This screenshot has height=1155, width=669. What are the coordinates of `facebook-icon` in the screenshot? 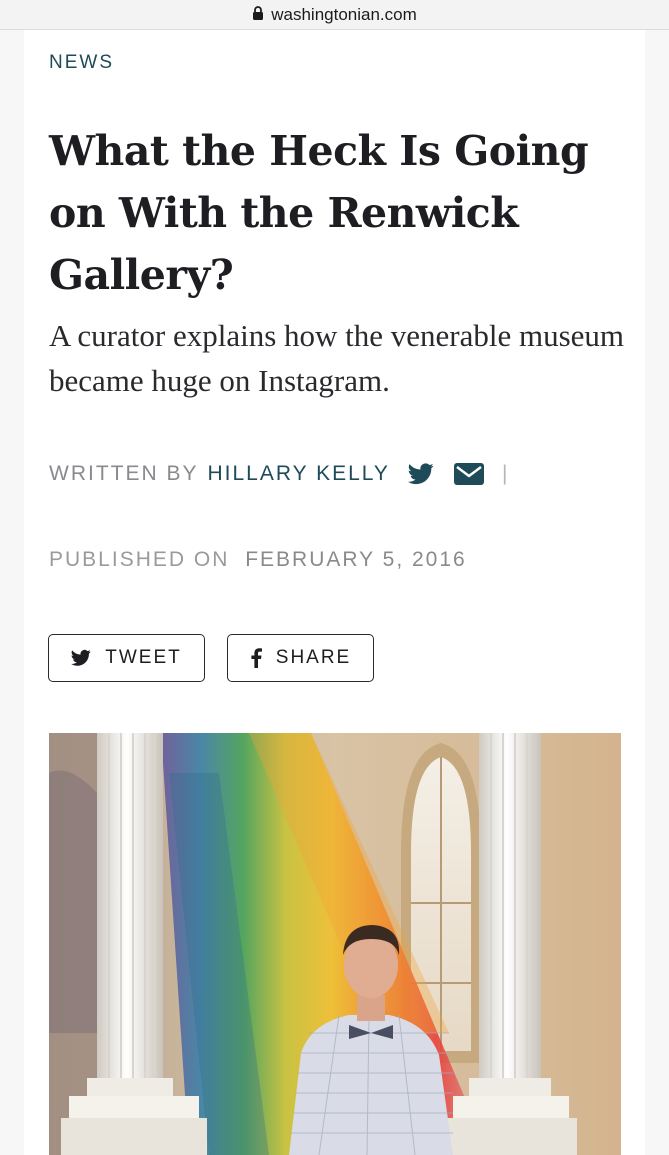 It's located at (256, 658).